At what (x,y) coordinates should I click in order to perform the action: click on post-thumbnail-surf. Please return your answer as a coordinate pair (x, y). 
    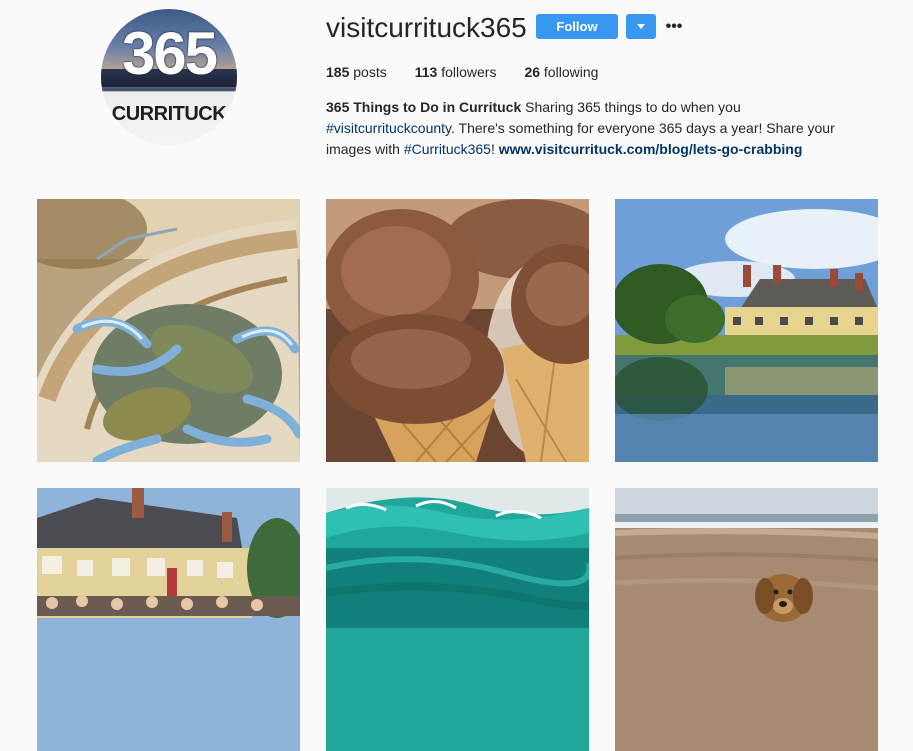
    Looking at the image, I should click on (457, 619).